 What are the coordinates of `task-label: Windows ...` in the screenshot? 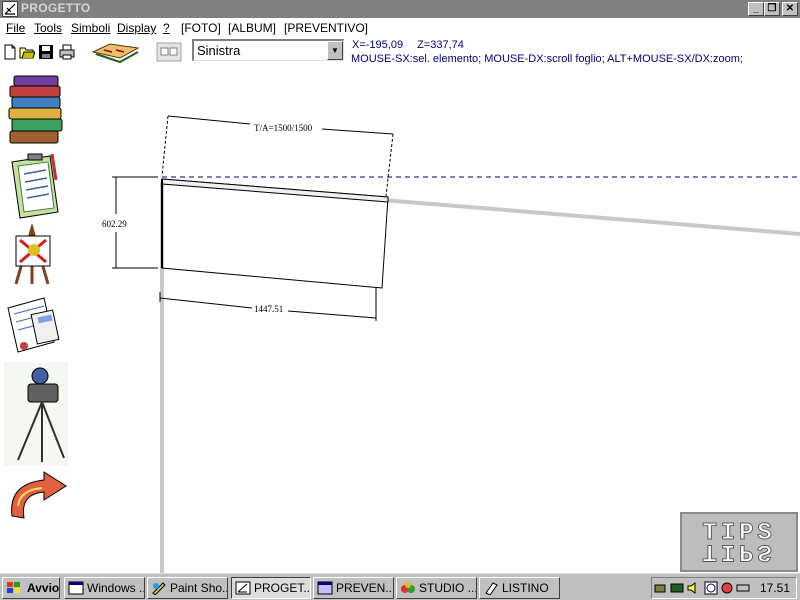 It's located at (116, 588).